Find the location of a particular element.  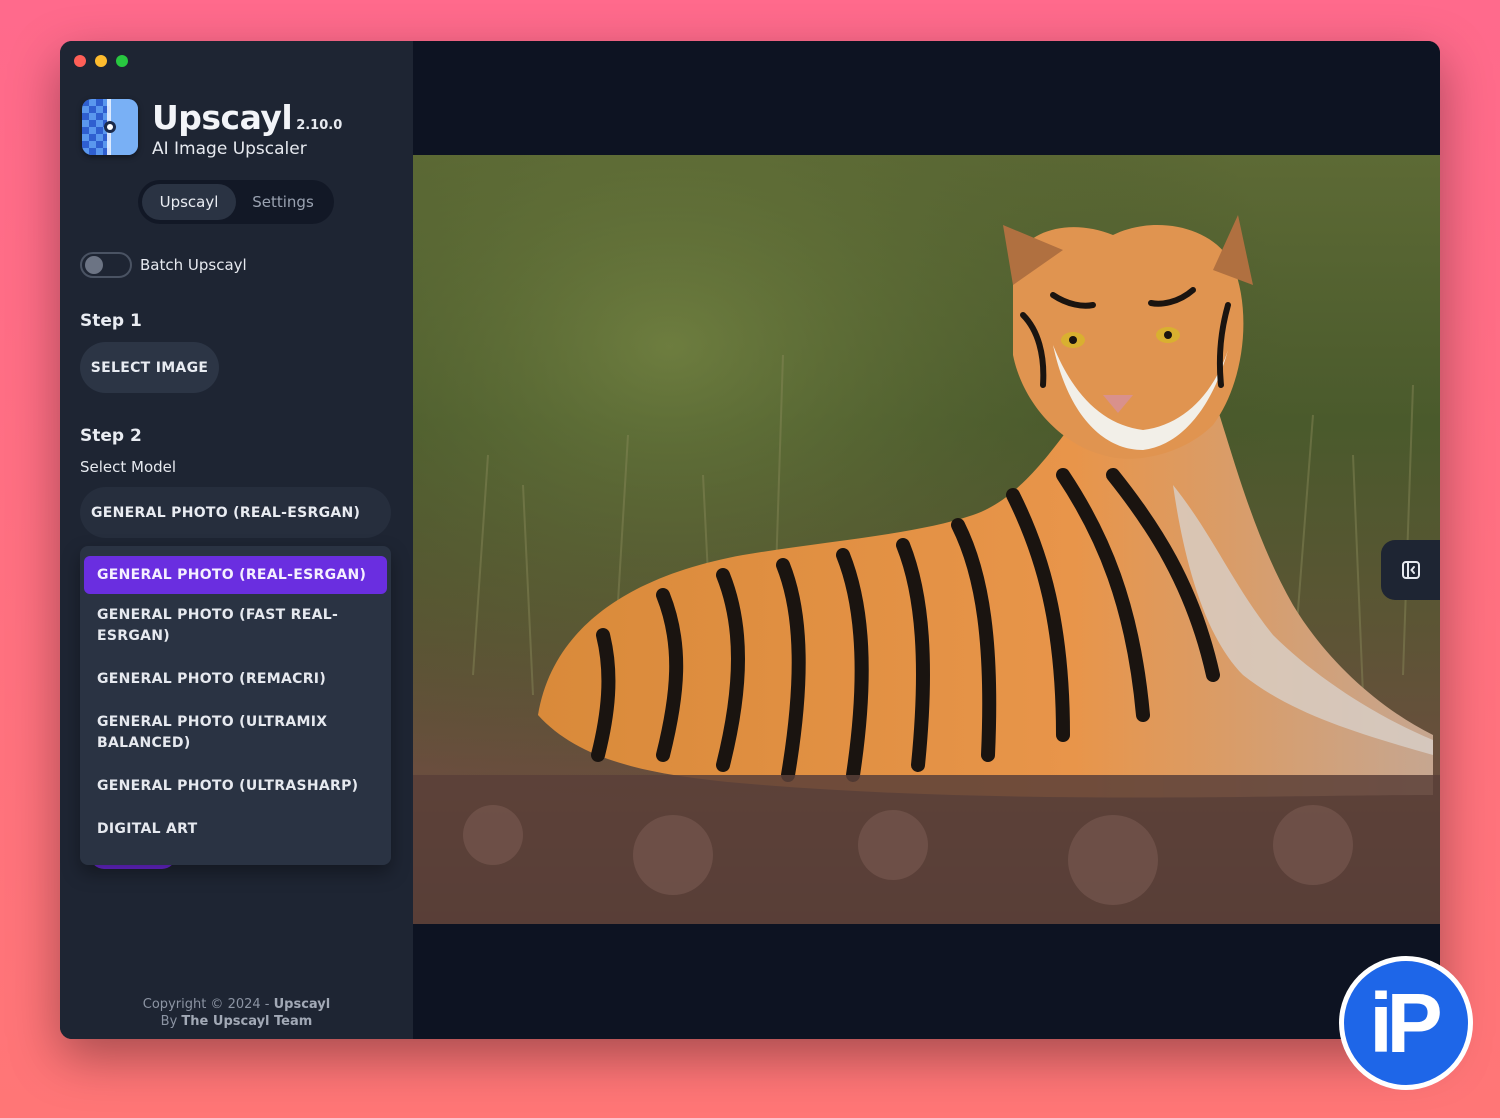

model-select: GENERAL PHOTO (REAL-ESRGAN) is located at coordinates (235, 512).